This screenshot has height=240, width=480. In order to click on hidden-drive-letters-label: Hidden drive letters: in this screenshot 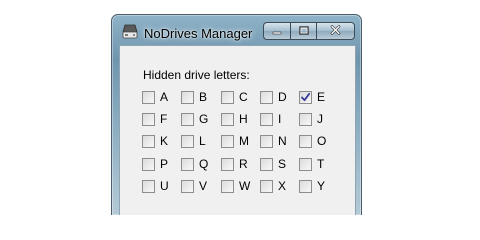, I will do `click(196, 75)`.